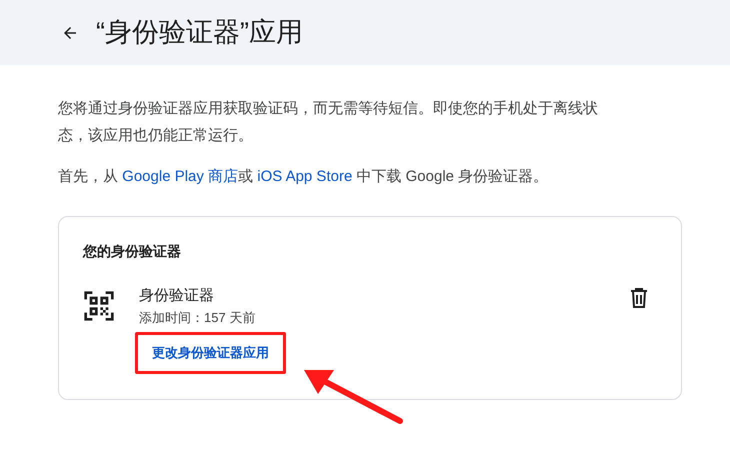 The height and width of the screenshot is (460, 730). I want to click on card-heading: 您的身份验证器, so click(132, 251).